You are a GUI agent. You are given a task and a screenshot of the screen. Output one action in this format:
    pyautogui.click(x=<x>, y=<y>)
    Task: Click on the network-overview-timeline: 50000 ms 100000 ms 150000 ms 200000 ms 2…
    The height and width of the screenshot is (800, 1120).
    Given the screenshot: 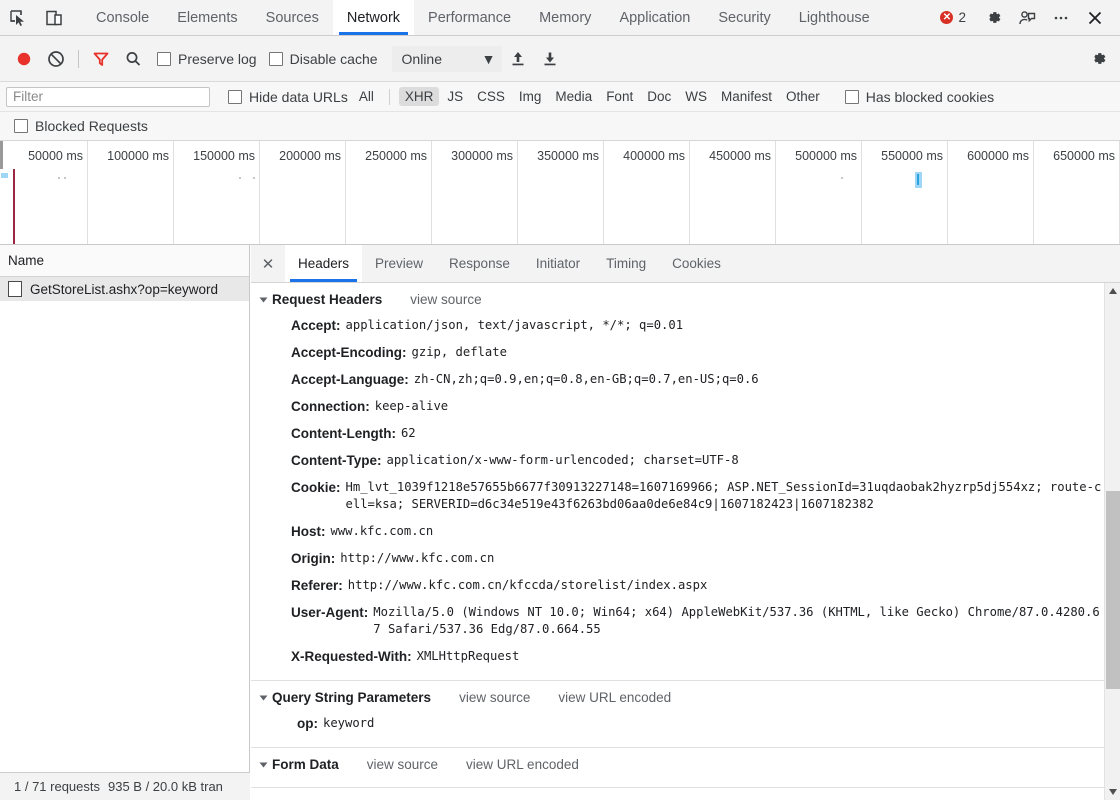 What is the action you would take?
    pyautogui.click(x=560, y=193)
    